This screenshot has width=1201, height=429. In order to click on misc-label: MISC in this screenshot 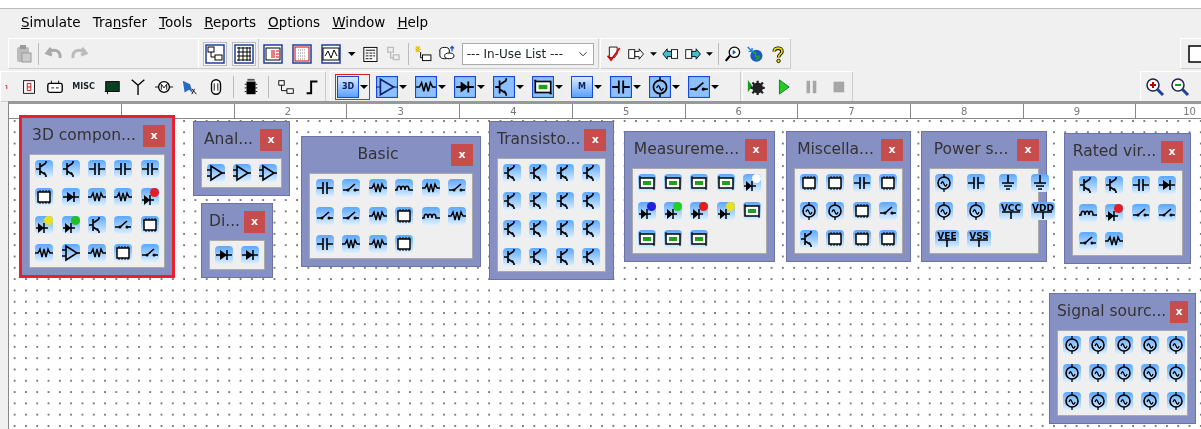, I will do `click(83, 86)`.